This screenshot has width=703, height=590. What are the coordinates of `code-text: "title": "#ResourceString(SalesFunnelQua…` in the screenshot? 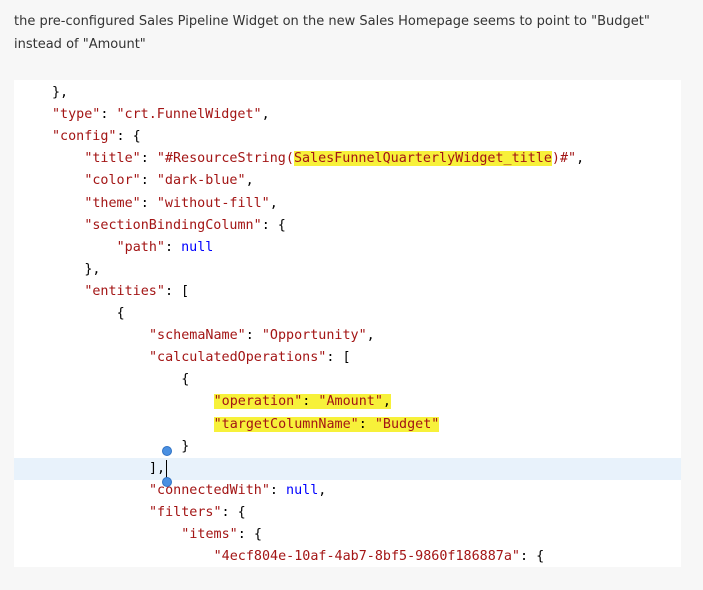 It's located at (334, 159).